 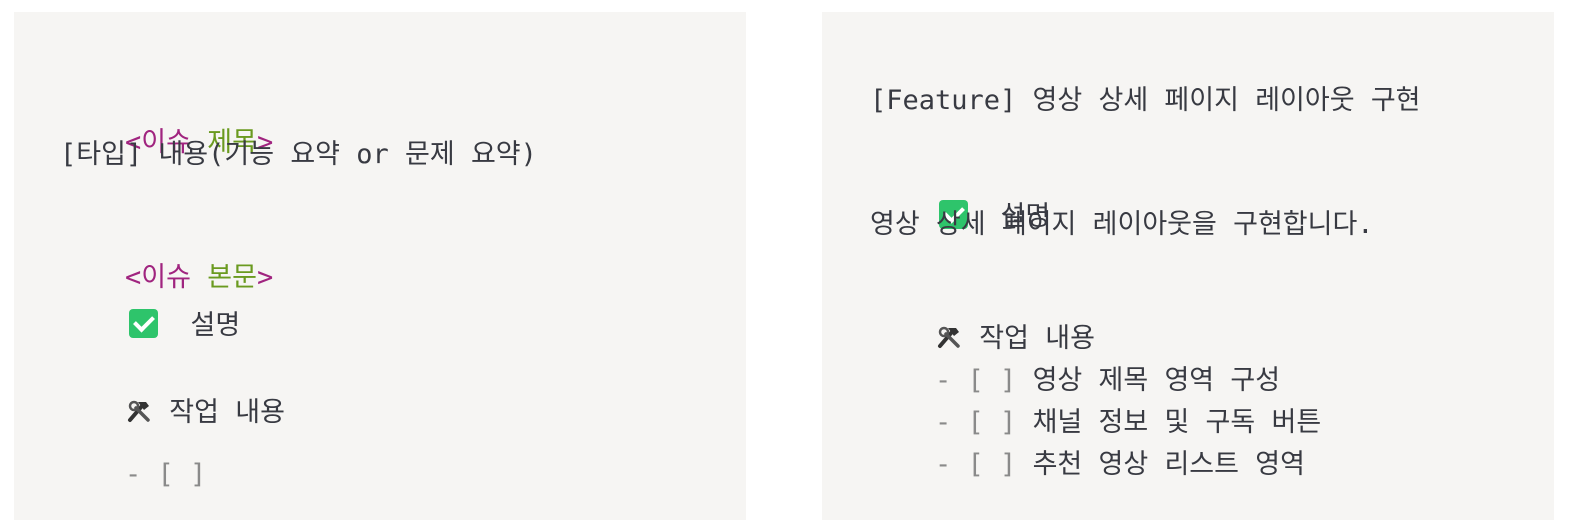 What do you see at coordinates (139, 411) in the screenshot?
I see `hammer-wrench-icon` at bounding box center [139, 411].